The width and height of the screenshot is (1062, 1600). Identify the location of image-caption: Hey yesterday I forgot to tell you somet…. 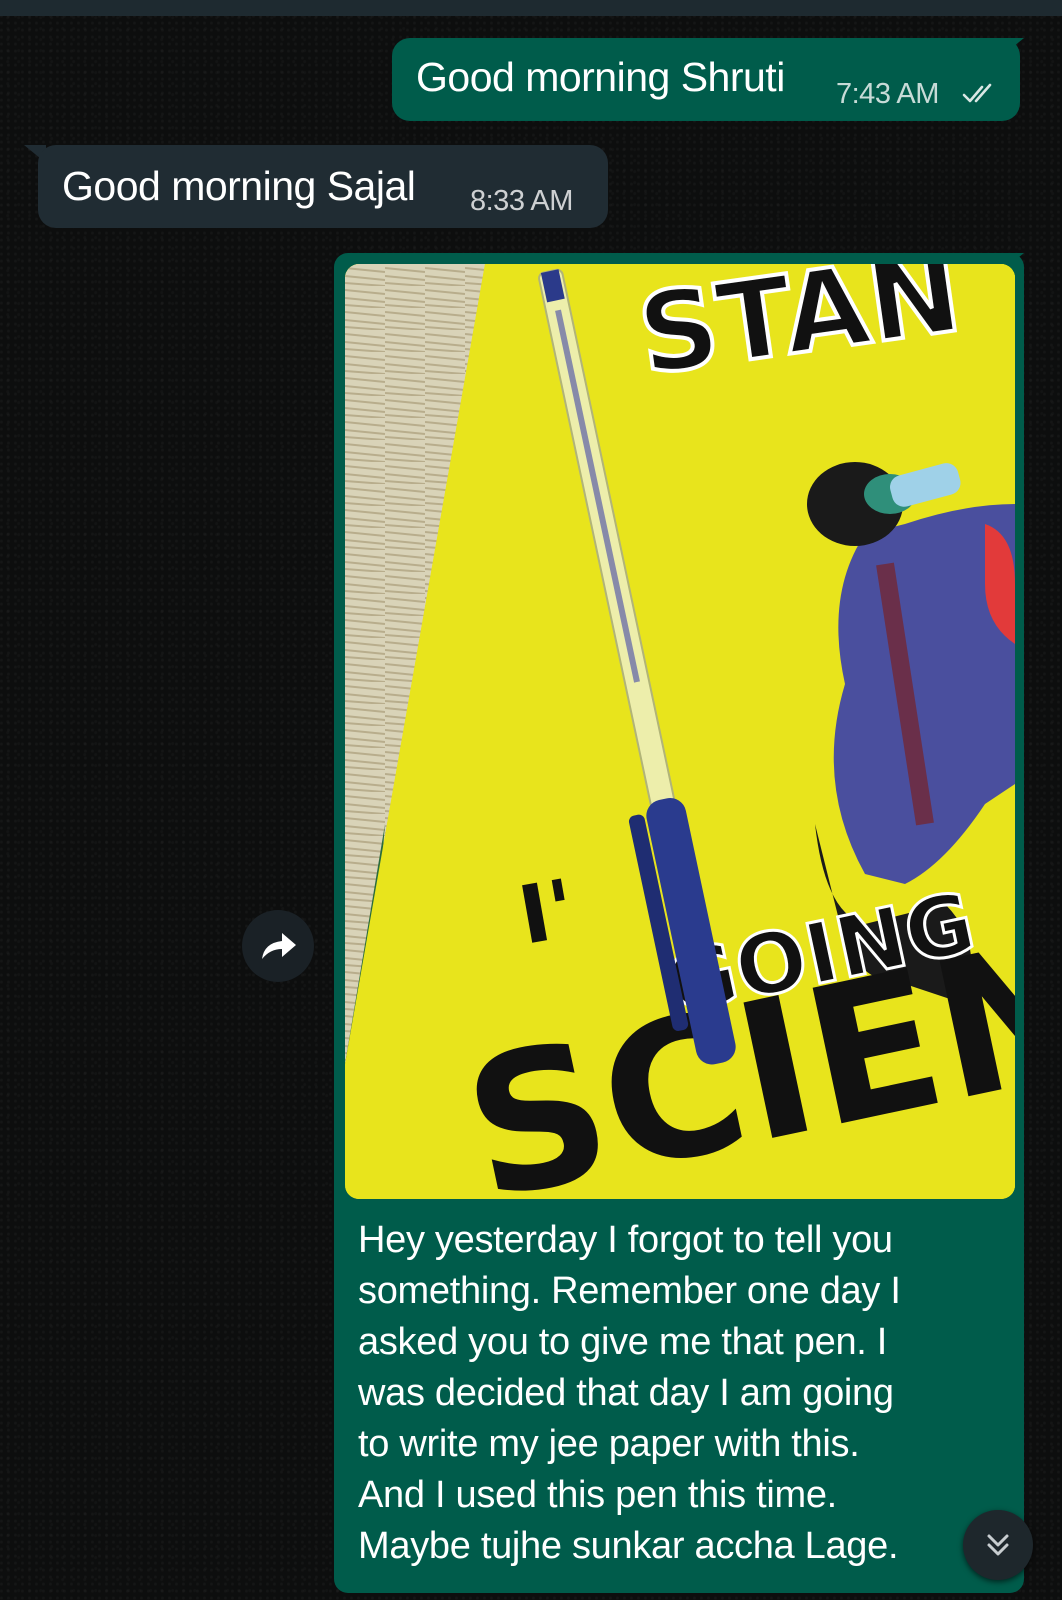
(678, 1393).